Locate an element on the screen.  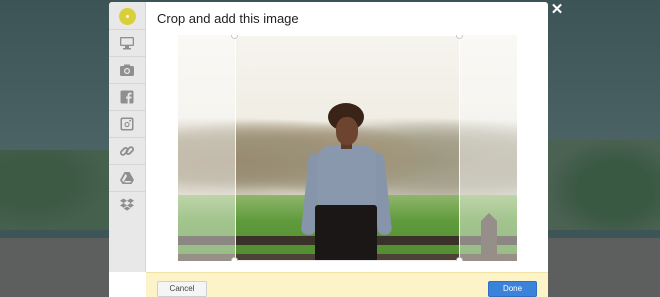
modal-title: Crop and add this image is located at coordinates (228, 18).